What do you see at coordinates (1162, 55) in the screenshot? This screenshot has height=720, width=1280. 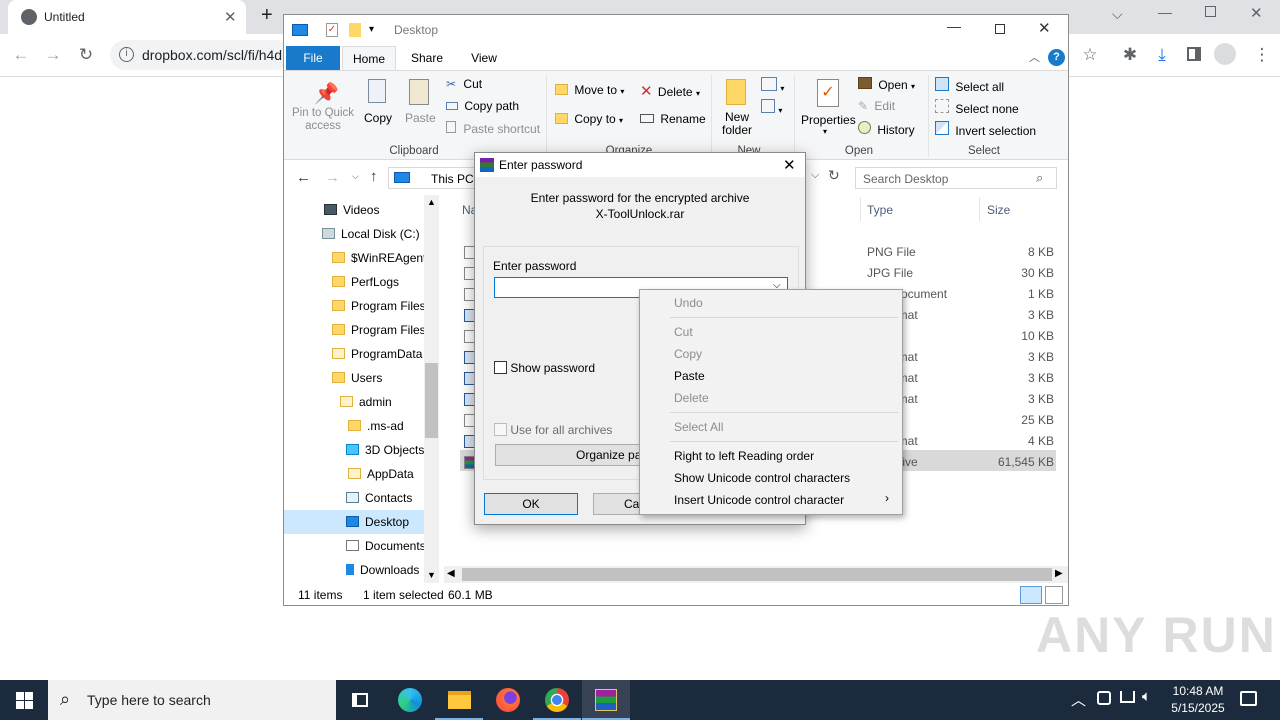 I see `download-icon: ⤓` at bounding box center [1162, 55].